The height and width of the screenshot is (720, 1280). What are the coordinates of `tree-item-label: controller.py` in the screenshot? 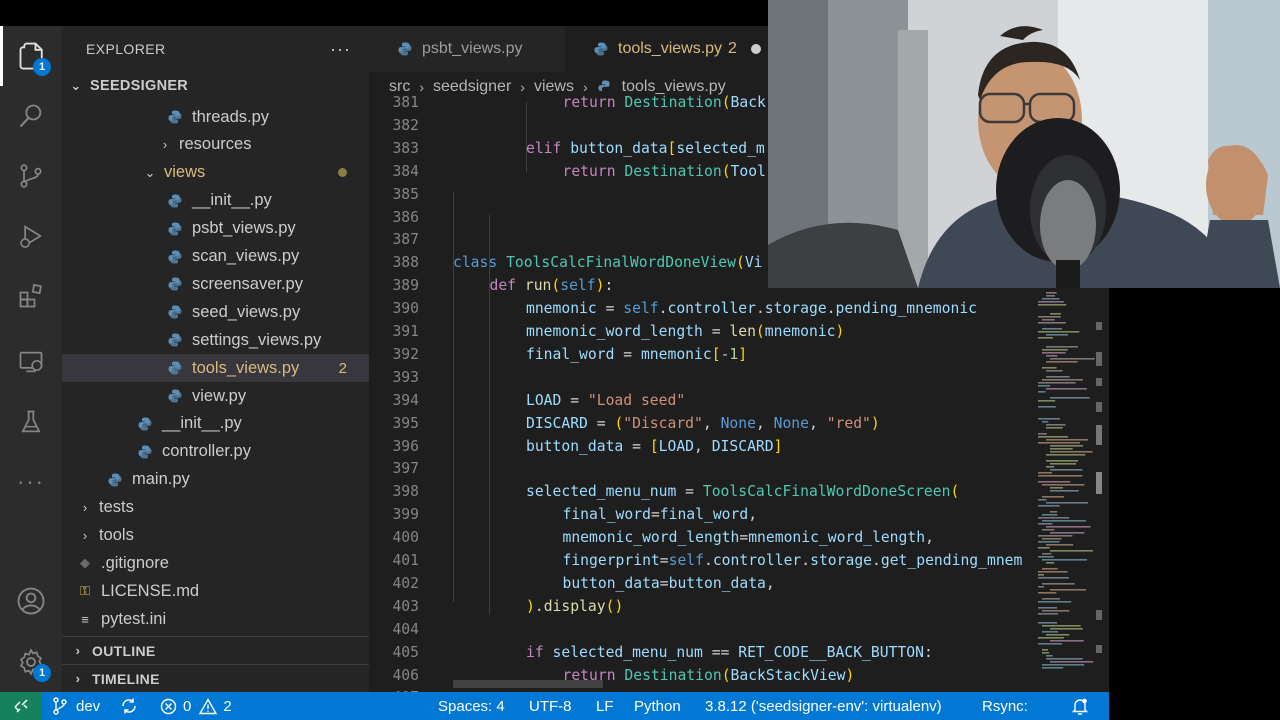 It's located at (206, 451).